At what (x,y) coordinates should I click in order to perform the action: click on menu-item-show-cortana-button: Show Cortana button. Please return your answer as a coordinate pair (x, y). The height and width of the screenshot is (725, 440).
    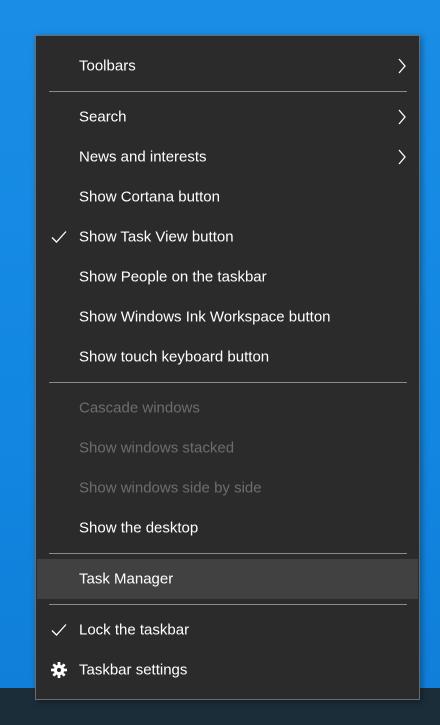
    Looking at the image, I should click on (227, 197).